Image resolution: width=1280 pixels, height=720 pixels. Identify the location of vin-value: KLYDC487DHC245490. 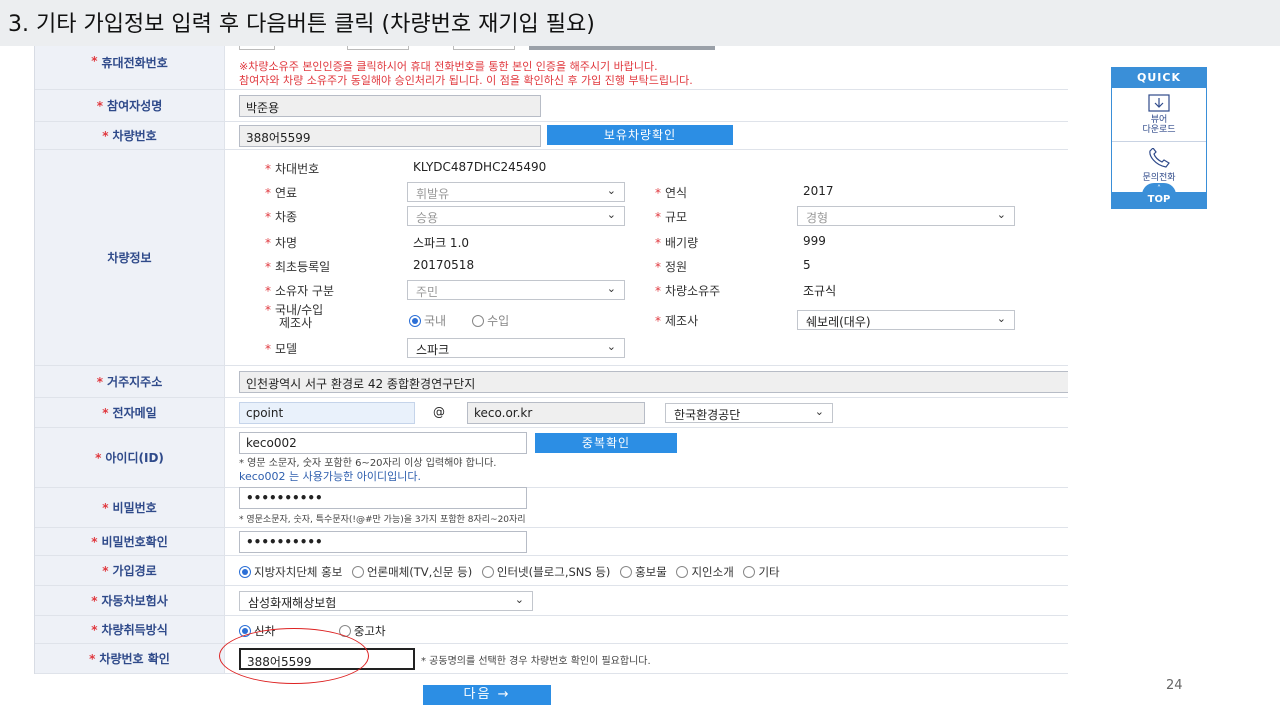
(480, 167).